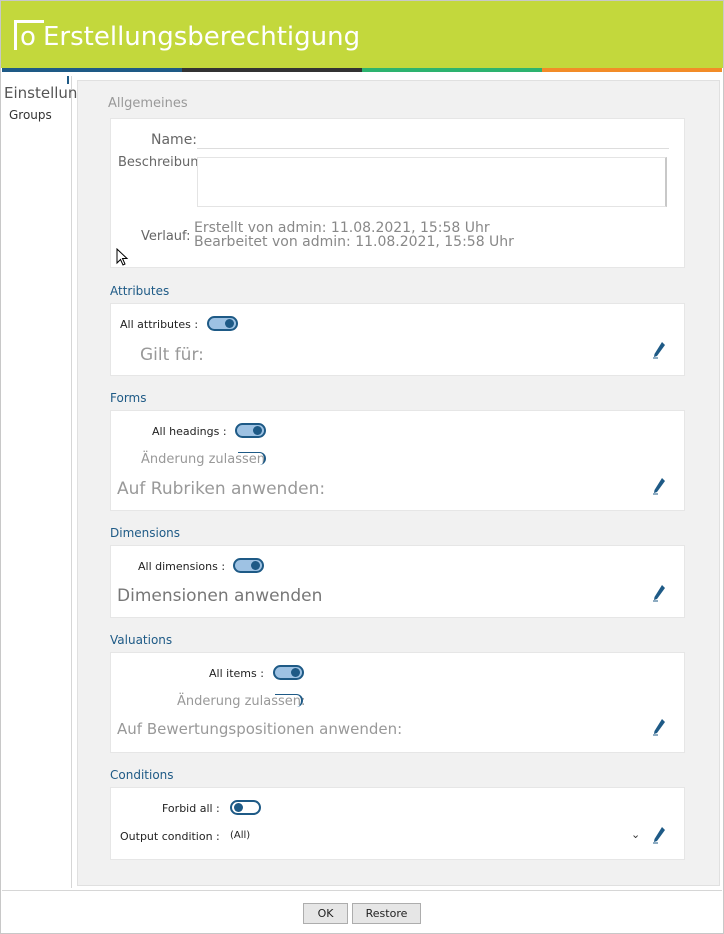  Describe the element at coordinates (182, 566) in the screenshot. I see `all-dimensions-label: All dimensions :` at that location.